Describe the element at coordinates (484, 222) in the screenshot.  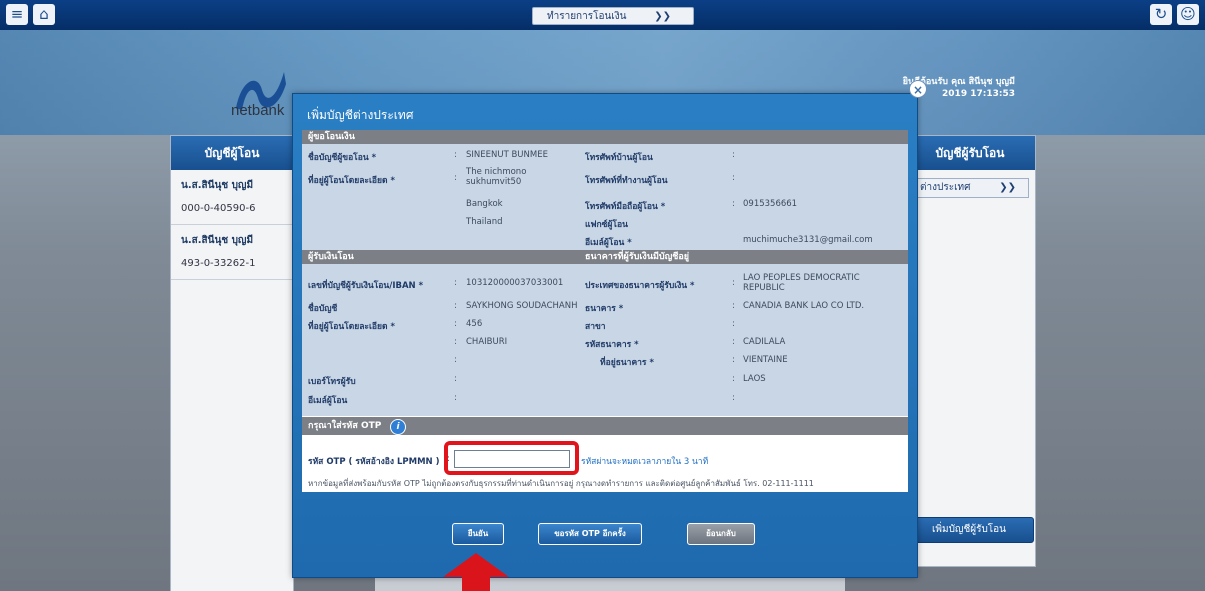
I see `field-value: Thailand` at that location.